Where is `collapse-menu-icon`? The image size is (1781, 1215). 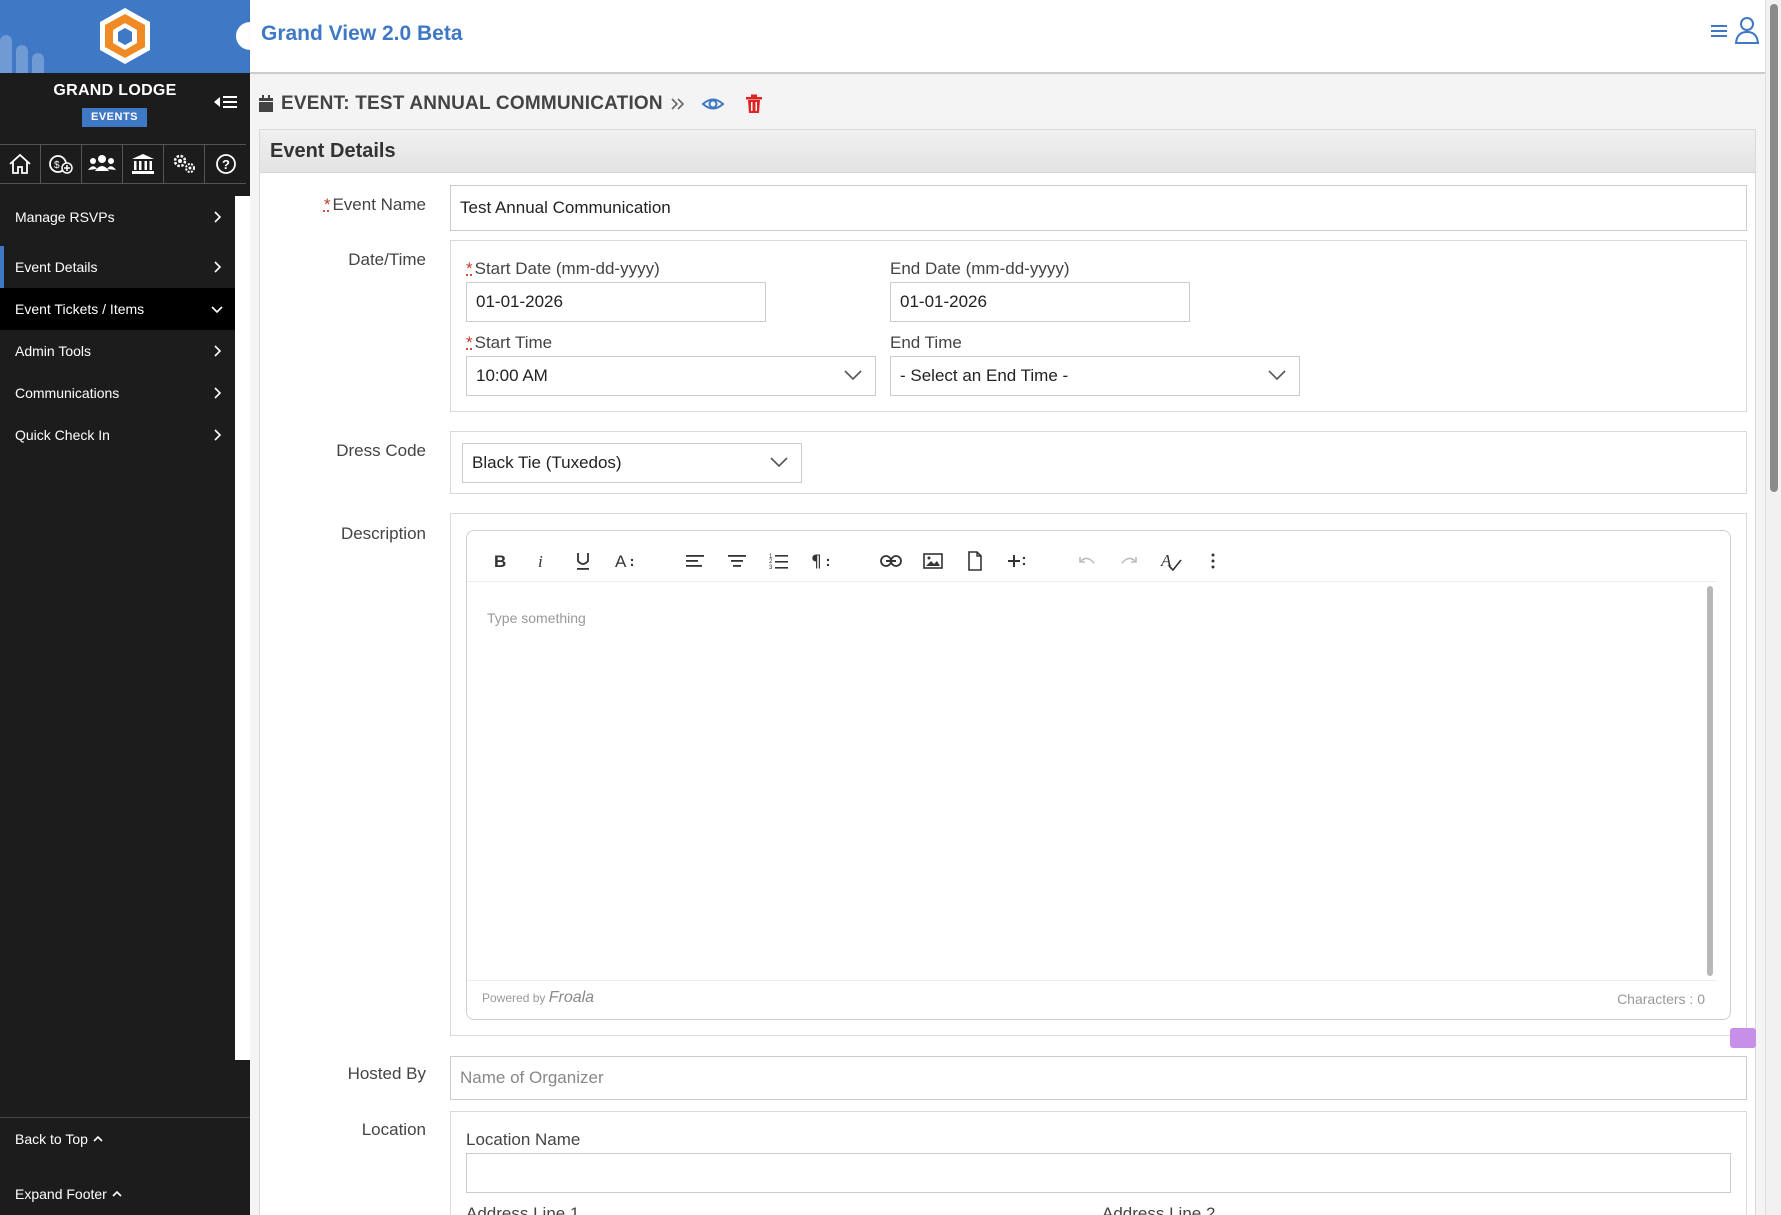 collapse-menu-icon is located at coordinates (225, 102).